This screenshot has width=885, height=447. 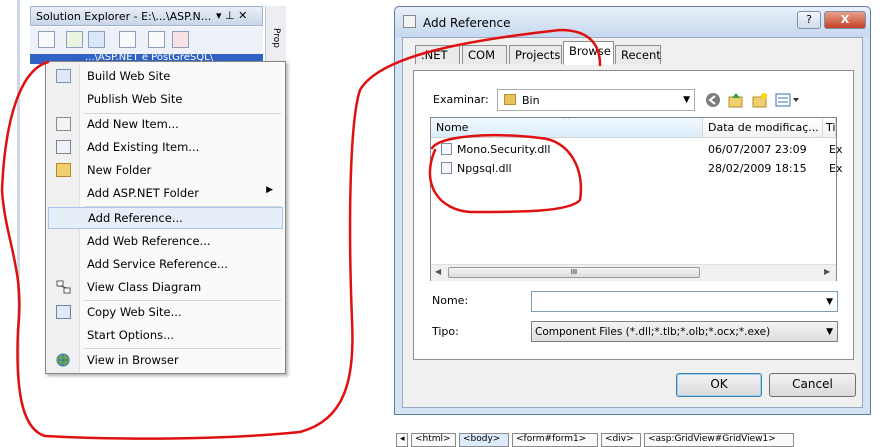 What do you see at coordinates (63, 312) in the screenshot?
I see `copy-web-icon` at bounding box center [63, 312].